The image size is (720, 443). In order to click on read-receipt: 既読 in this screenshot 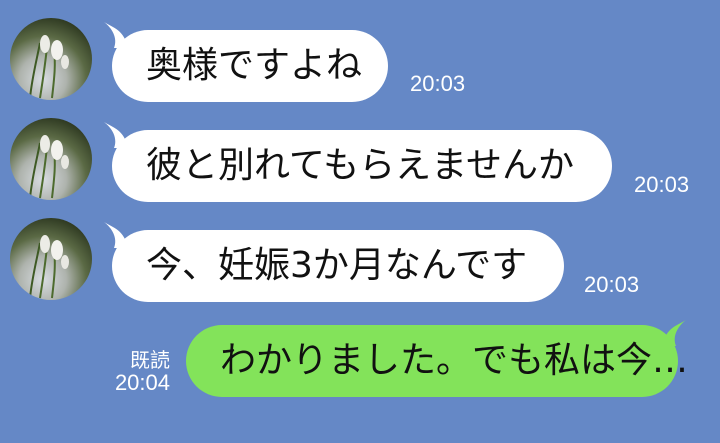, I will do `click(150, 361)`.